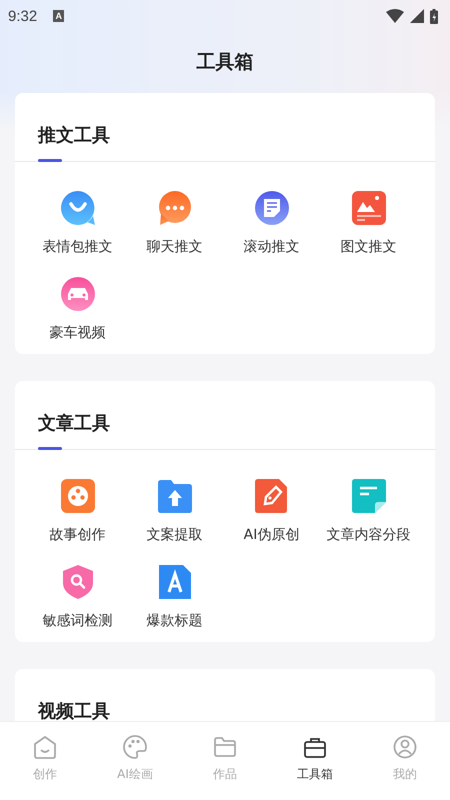 The width and height of the screenshot is (450, 800). What do you see at coordinates (58, 16) in the screenshot?
I see `notification-icon: A` at bounding box center [58, 16].